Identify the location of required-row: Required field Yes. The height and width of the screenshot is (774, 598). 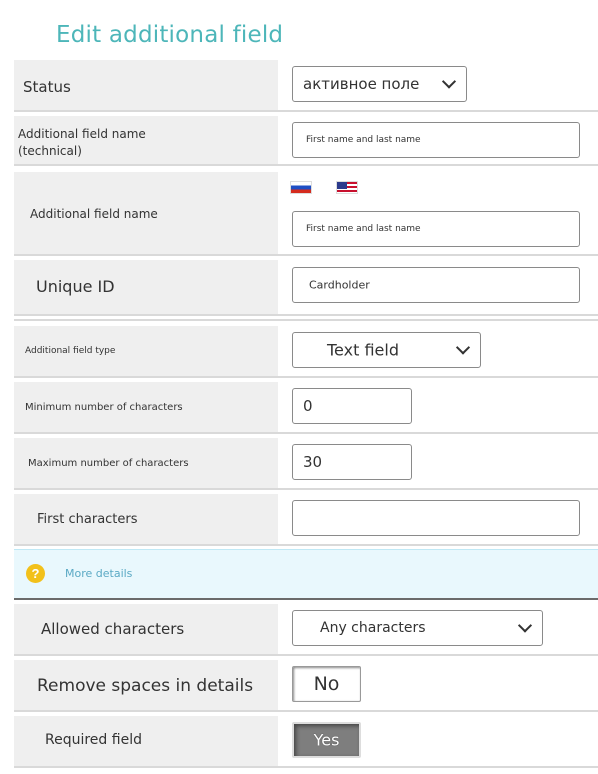
(306, 742).